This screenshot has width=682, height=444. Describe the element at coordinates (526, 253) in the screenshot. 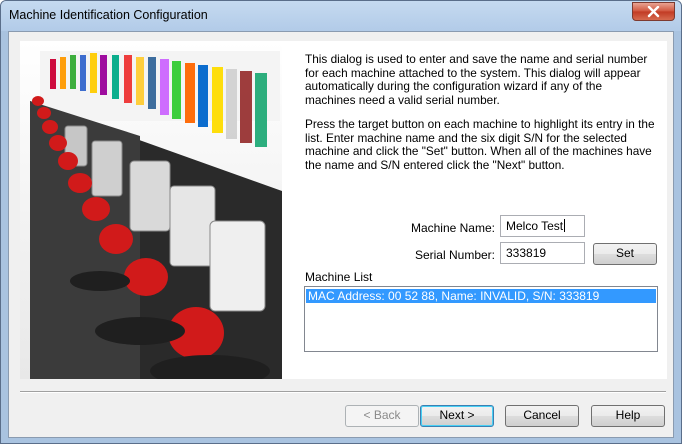

I see `serial-number-value: 333819` at that location.